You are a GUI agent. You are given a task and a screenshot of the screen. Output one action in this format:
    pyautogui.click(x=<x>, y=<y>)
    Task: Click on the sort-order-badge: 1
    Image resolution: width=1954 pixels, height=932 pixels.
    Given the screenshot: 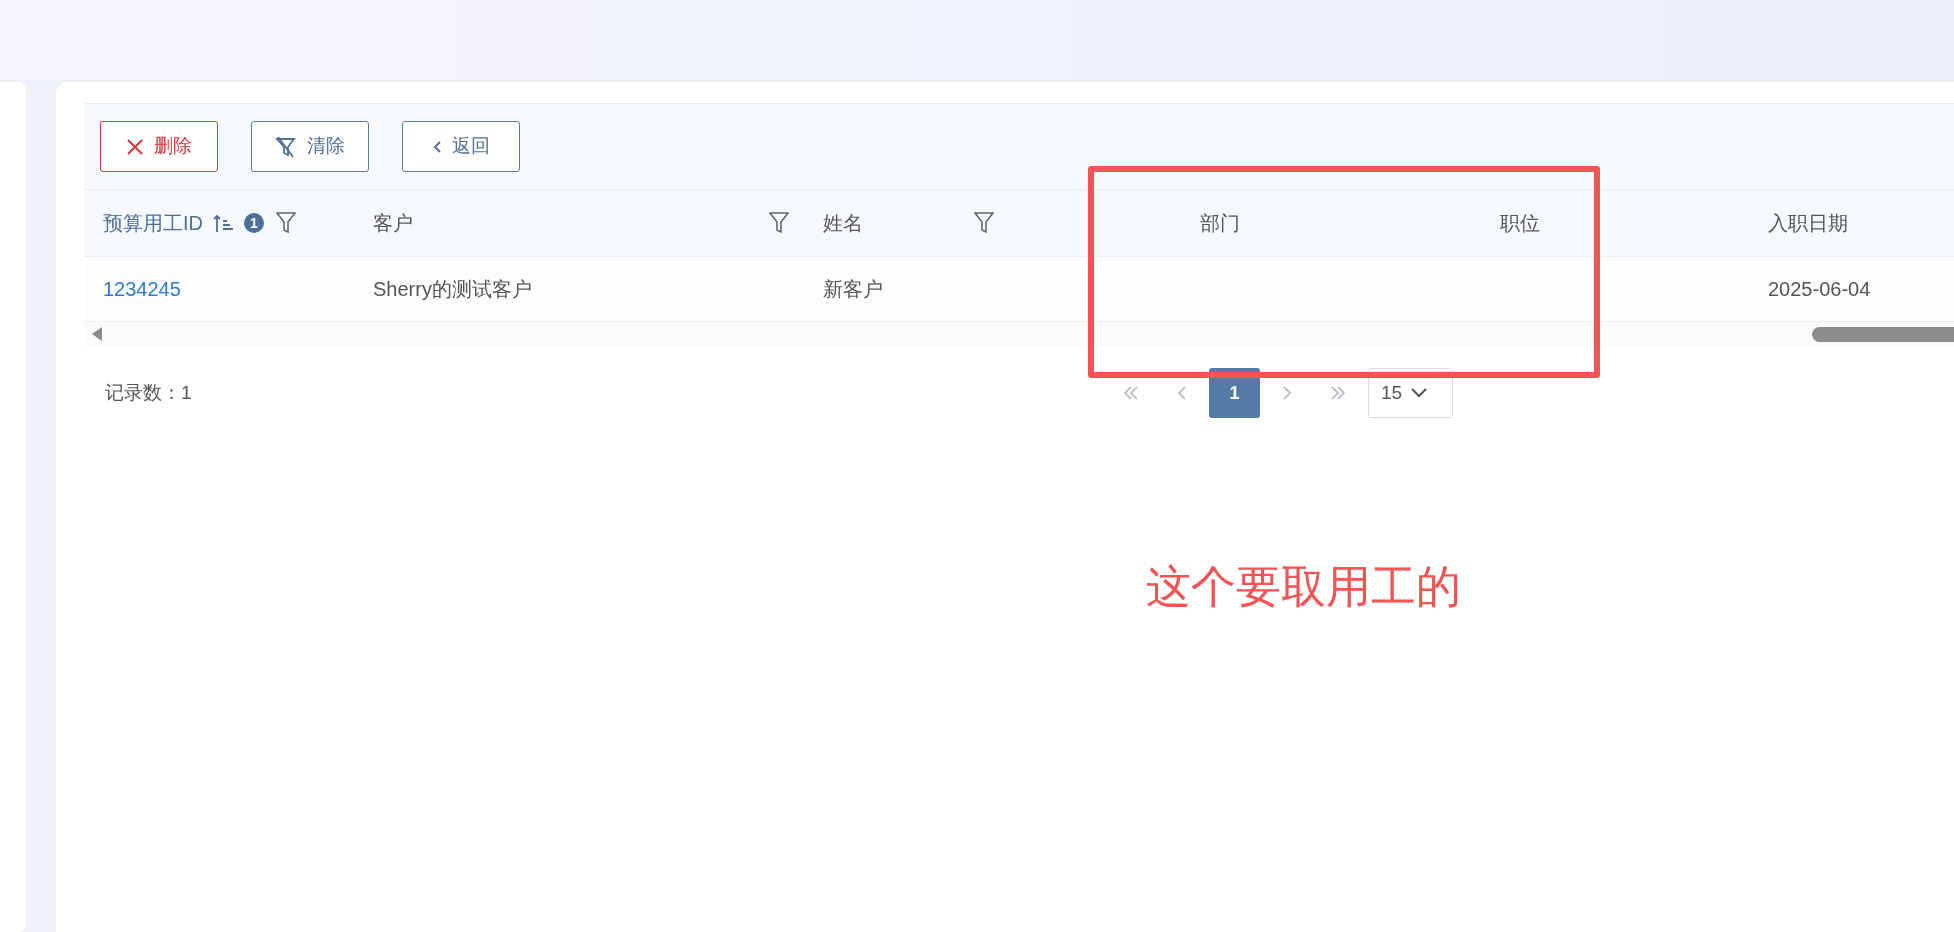 What is the action you would take?
    pyautogui.click(x=254, y=223)
    